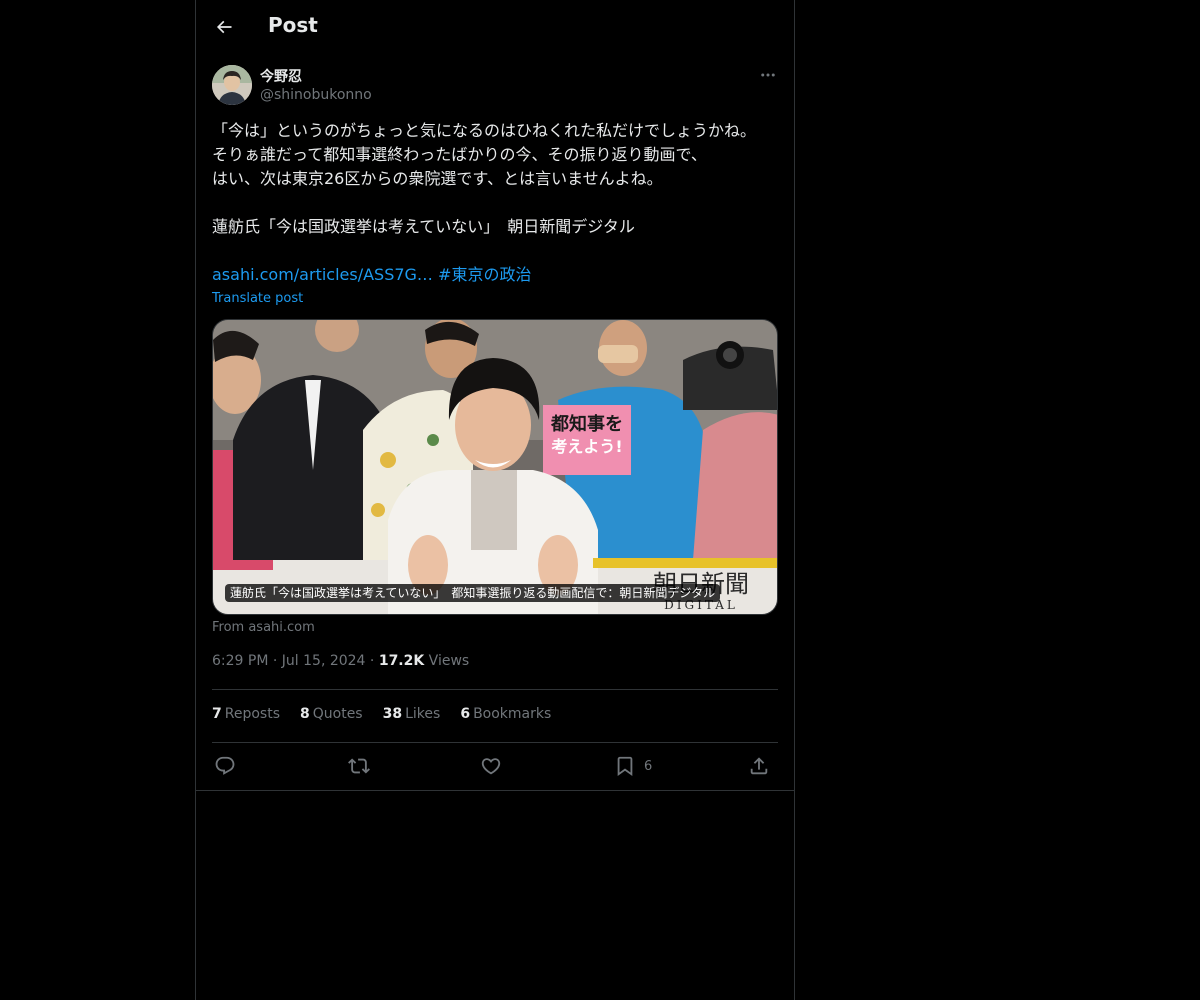 This screenshot has width=1200, height=1000. I want to click on likes-stat: 38 Likes, so click(412, 714).